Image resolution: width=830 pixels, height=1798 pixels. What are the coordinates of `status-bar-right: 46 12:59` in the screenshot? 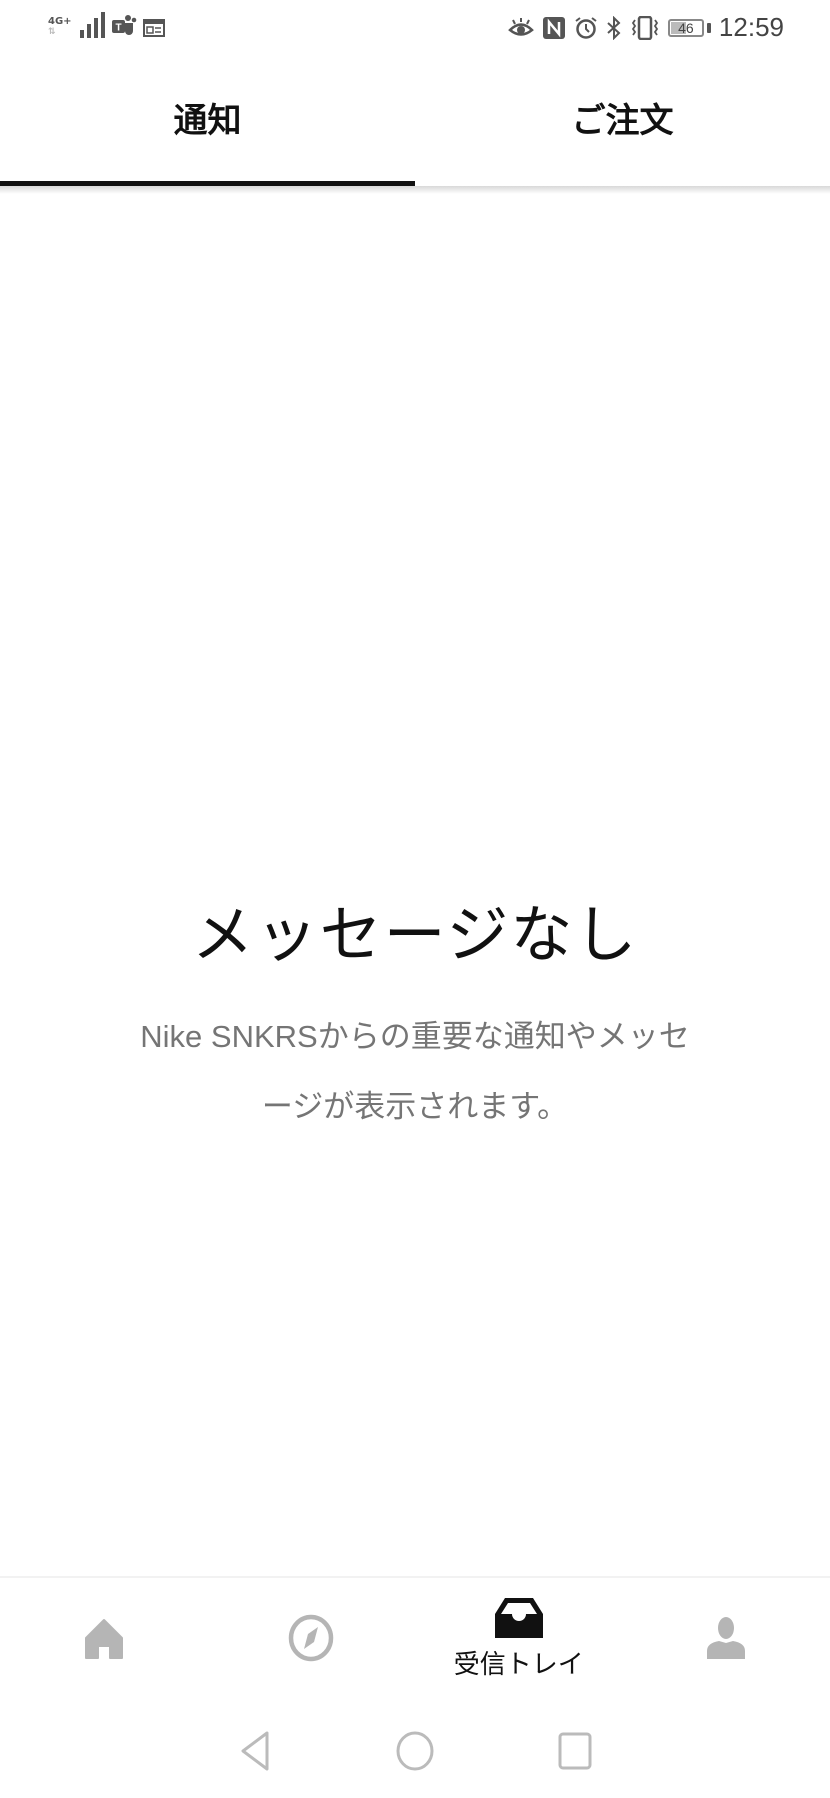 It's located at (646, 27).